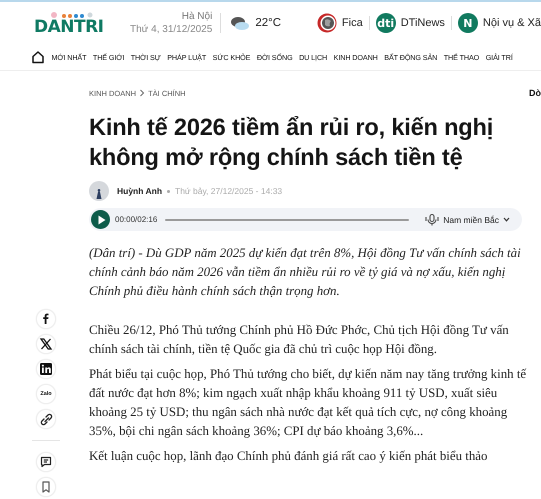 This screenshot has height=499, width=541. Describe the element at coordinates (99, 191) in the screenshot. I see `avatar-icon` at that location.